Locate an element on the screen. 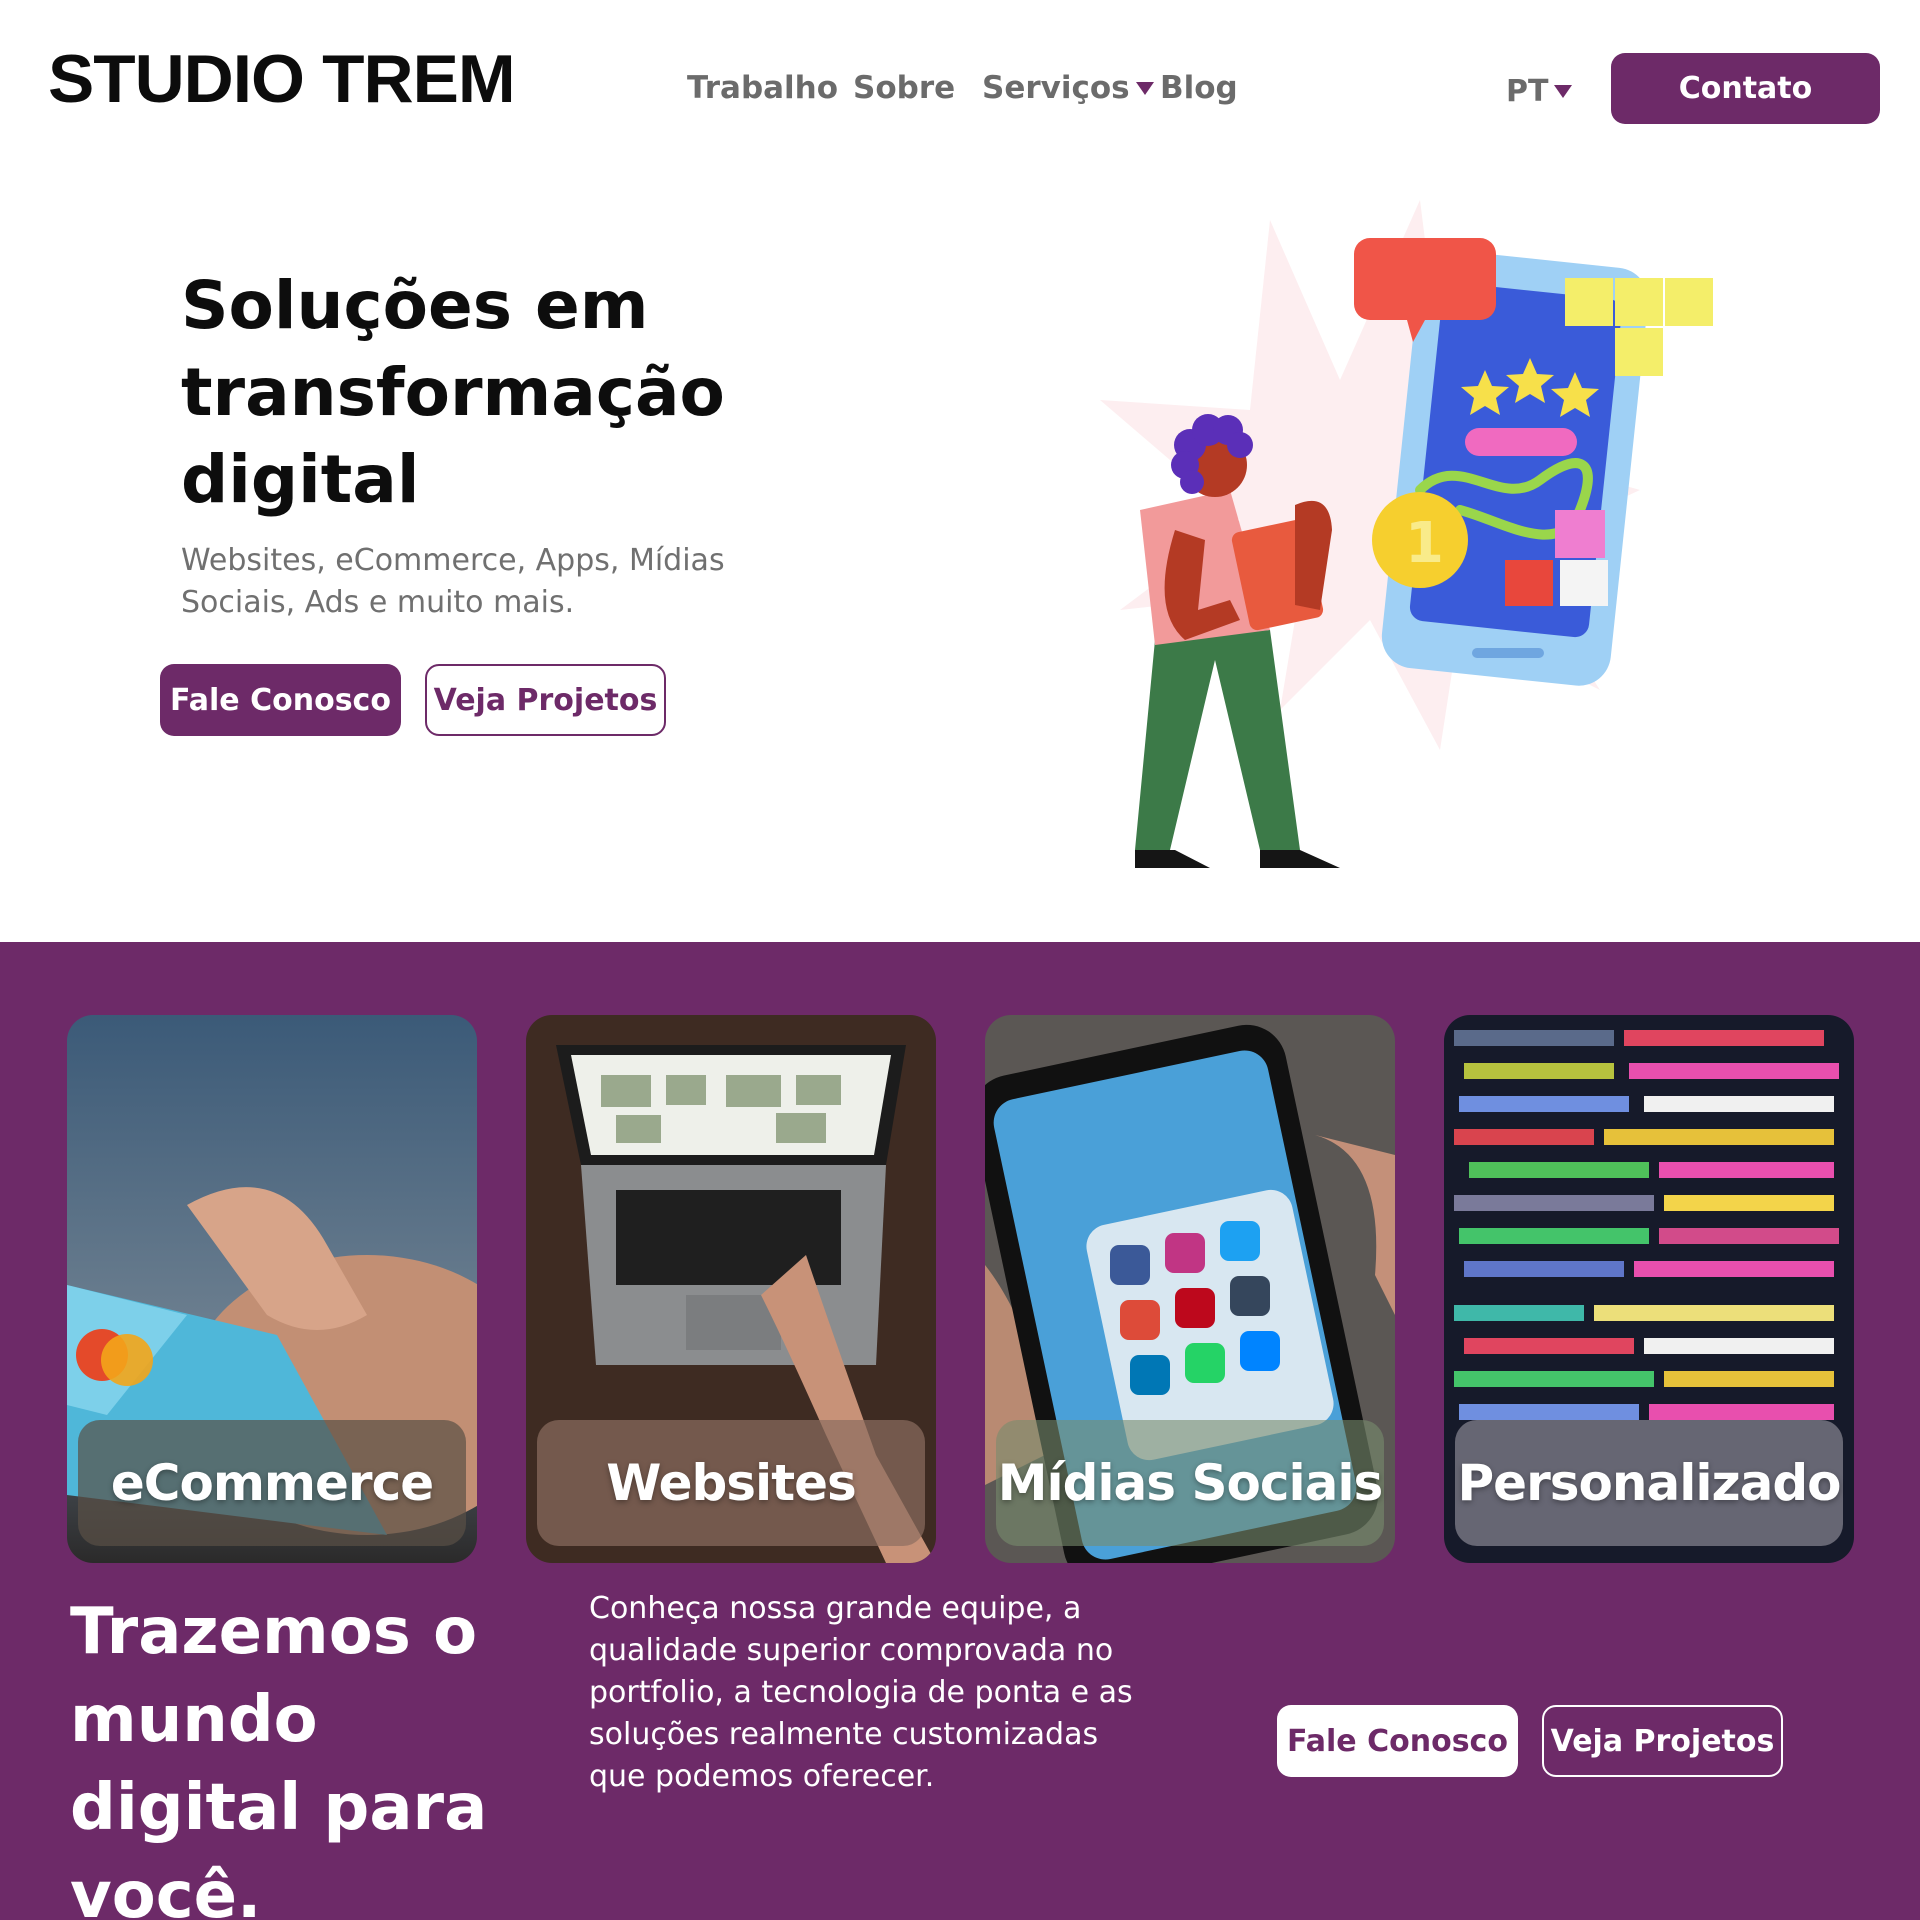  site-logo: STUDIO TREM is located at coordinates (282, 79).